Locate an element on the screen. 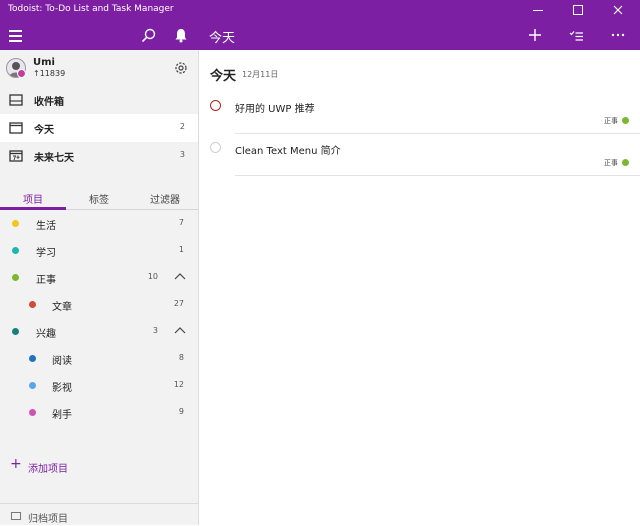  tab-labels: 标签 is located at coordinates (99, 198).